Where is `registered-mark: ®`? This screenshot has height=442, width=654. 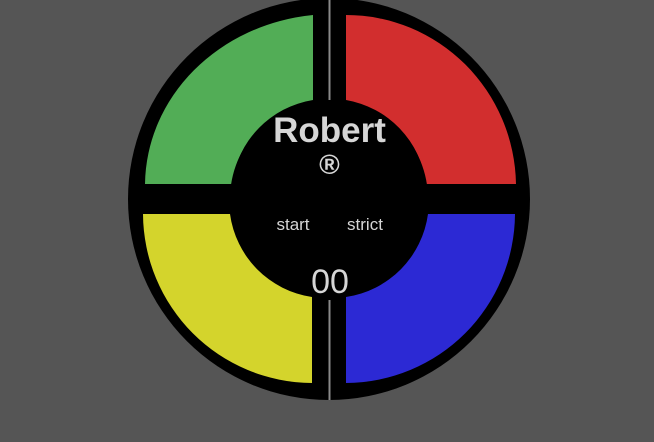 registered-mark: ® is located at coordinates (329, 164).